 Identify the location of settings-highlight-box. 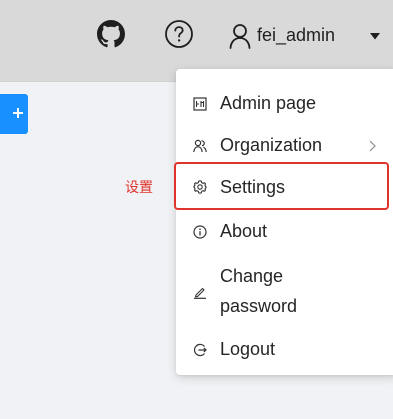
(281, 186).